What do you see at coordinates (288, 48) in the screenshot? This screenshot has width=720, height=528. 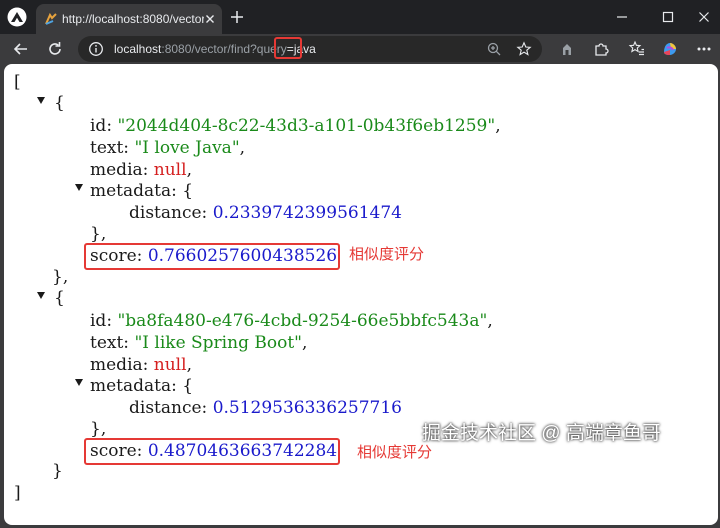 I see `url-query-highlight` at bounding box center [288, 48].